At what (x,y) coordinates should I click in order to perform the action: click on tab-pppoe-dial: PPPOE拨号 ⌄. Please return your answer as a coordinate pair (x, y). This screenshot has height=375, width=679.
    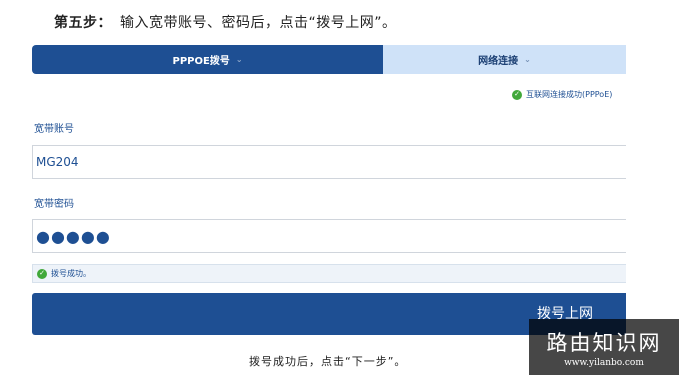
    Looking at the image, I should click on (207, 59).